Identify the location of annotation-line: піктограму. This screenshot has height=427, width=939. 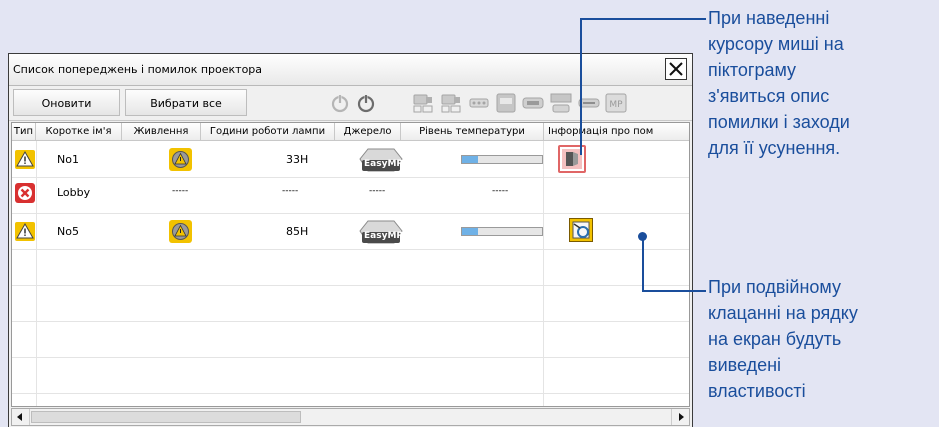
(752, 70).